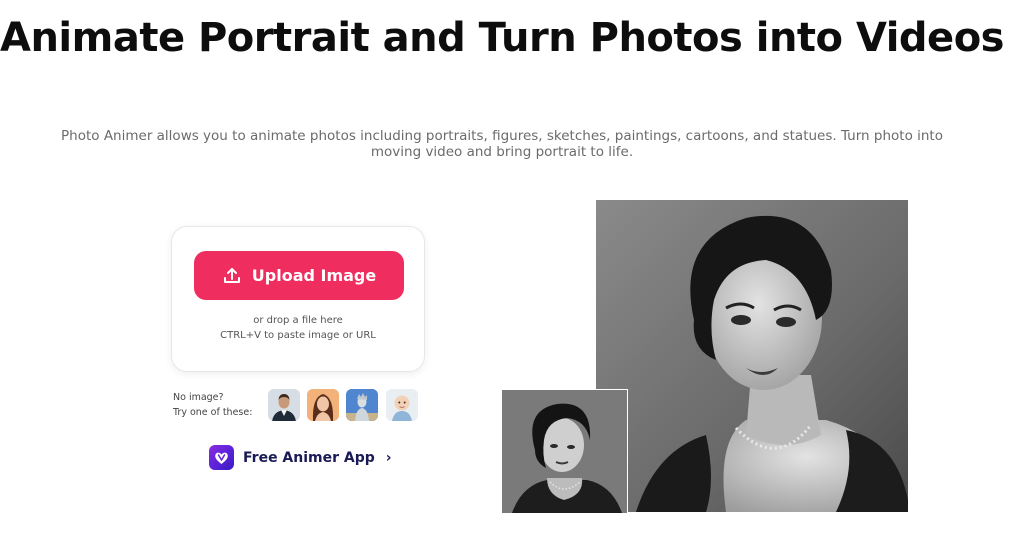 The height and width of the screenshot is (536, 1024). Describe the element at coordinates (314, 275) in the screenshot. I see `upload-button-label: Upload Image` at that location.